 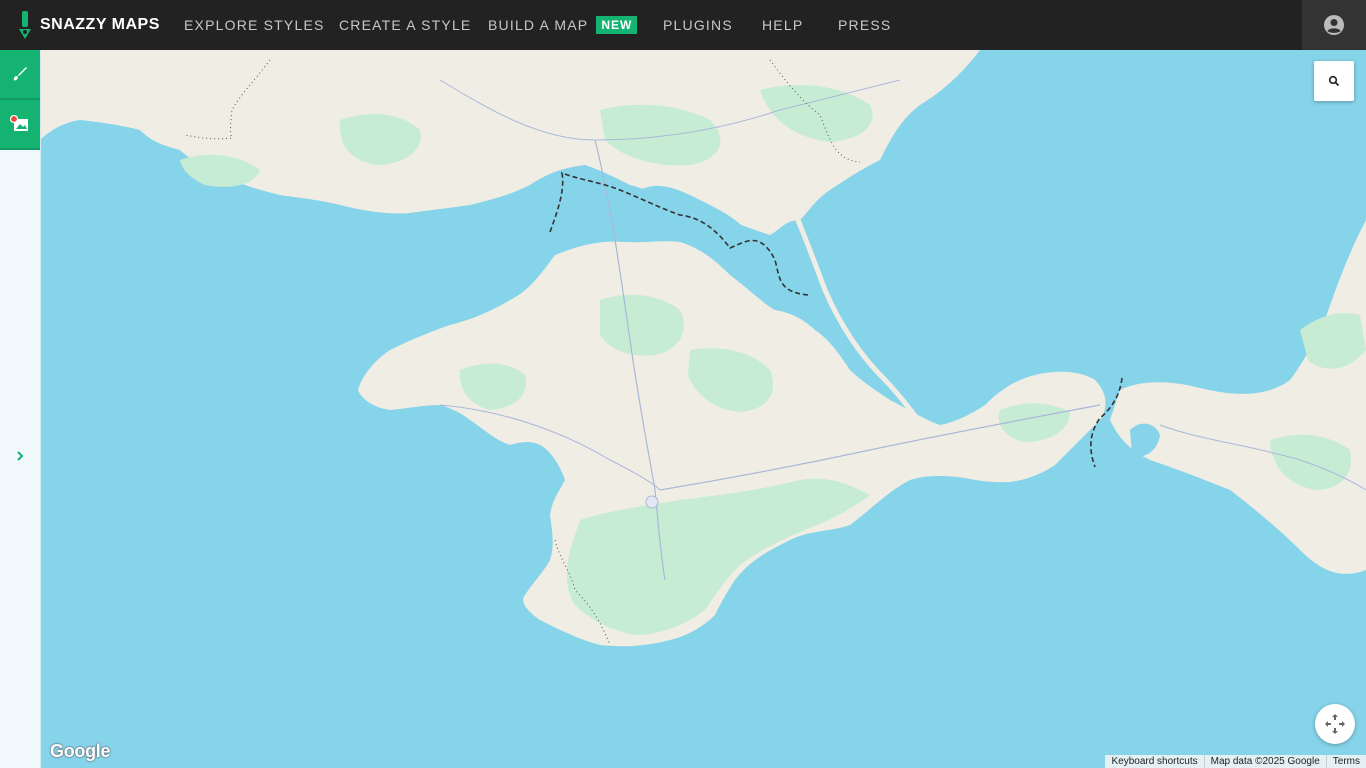 I want to click on nav-explore-styles: EXPLORE STYLES, so click(x=254, y=25).